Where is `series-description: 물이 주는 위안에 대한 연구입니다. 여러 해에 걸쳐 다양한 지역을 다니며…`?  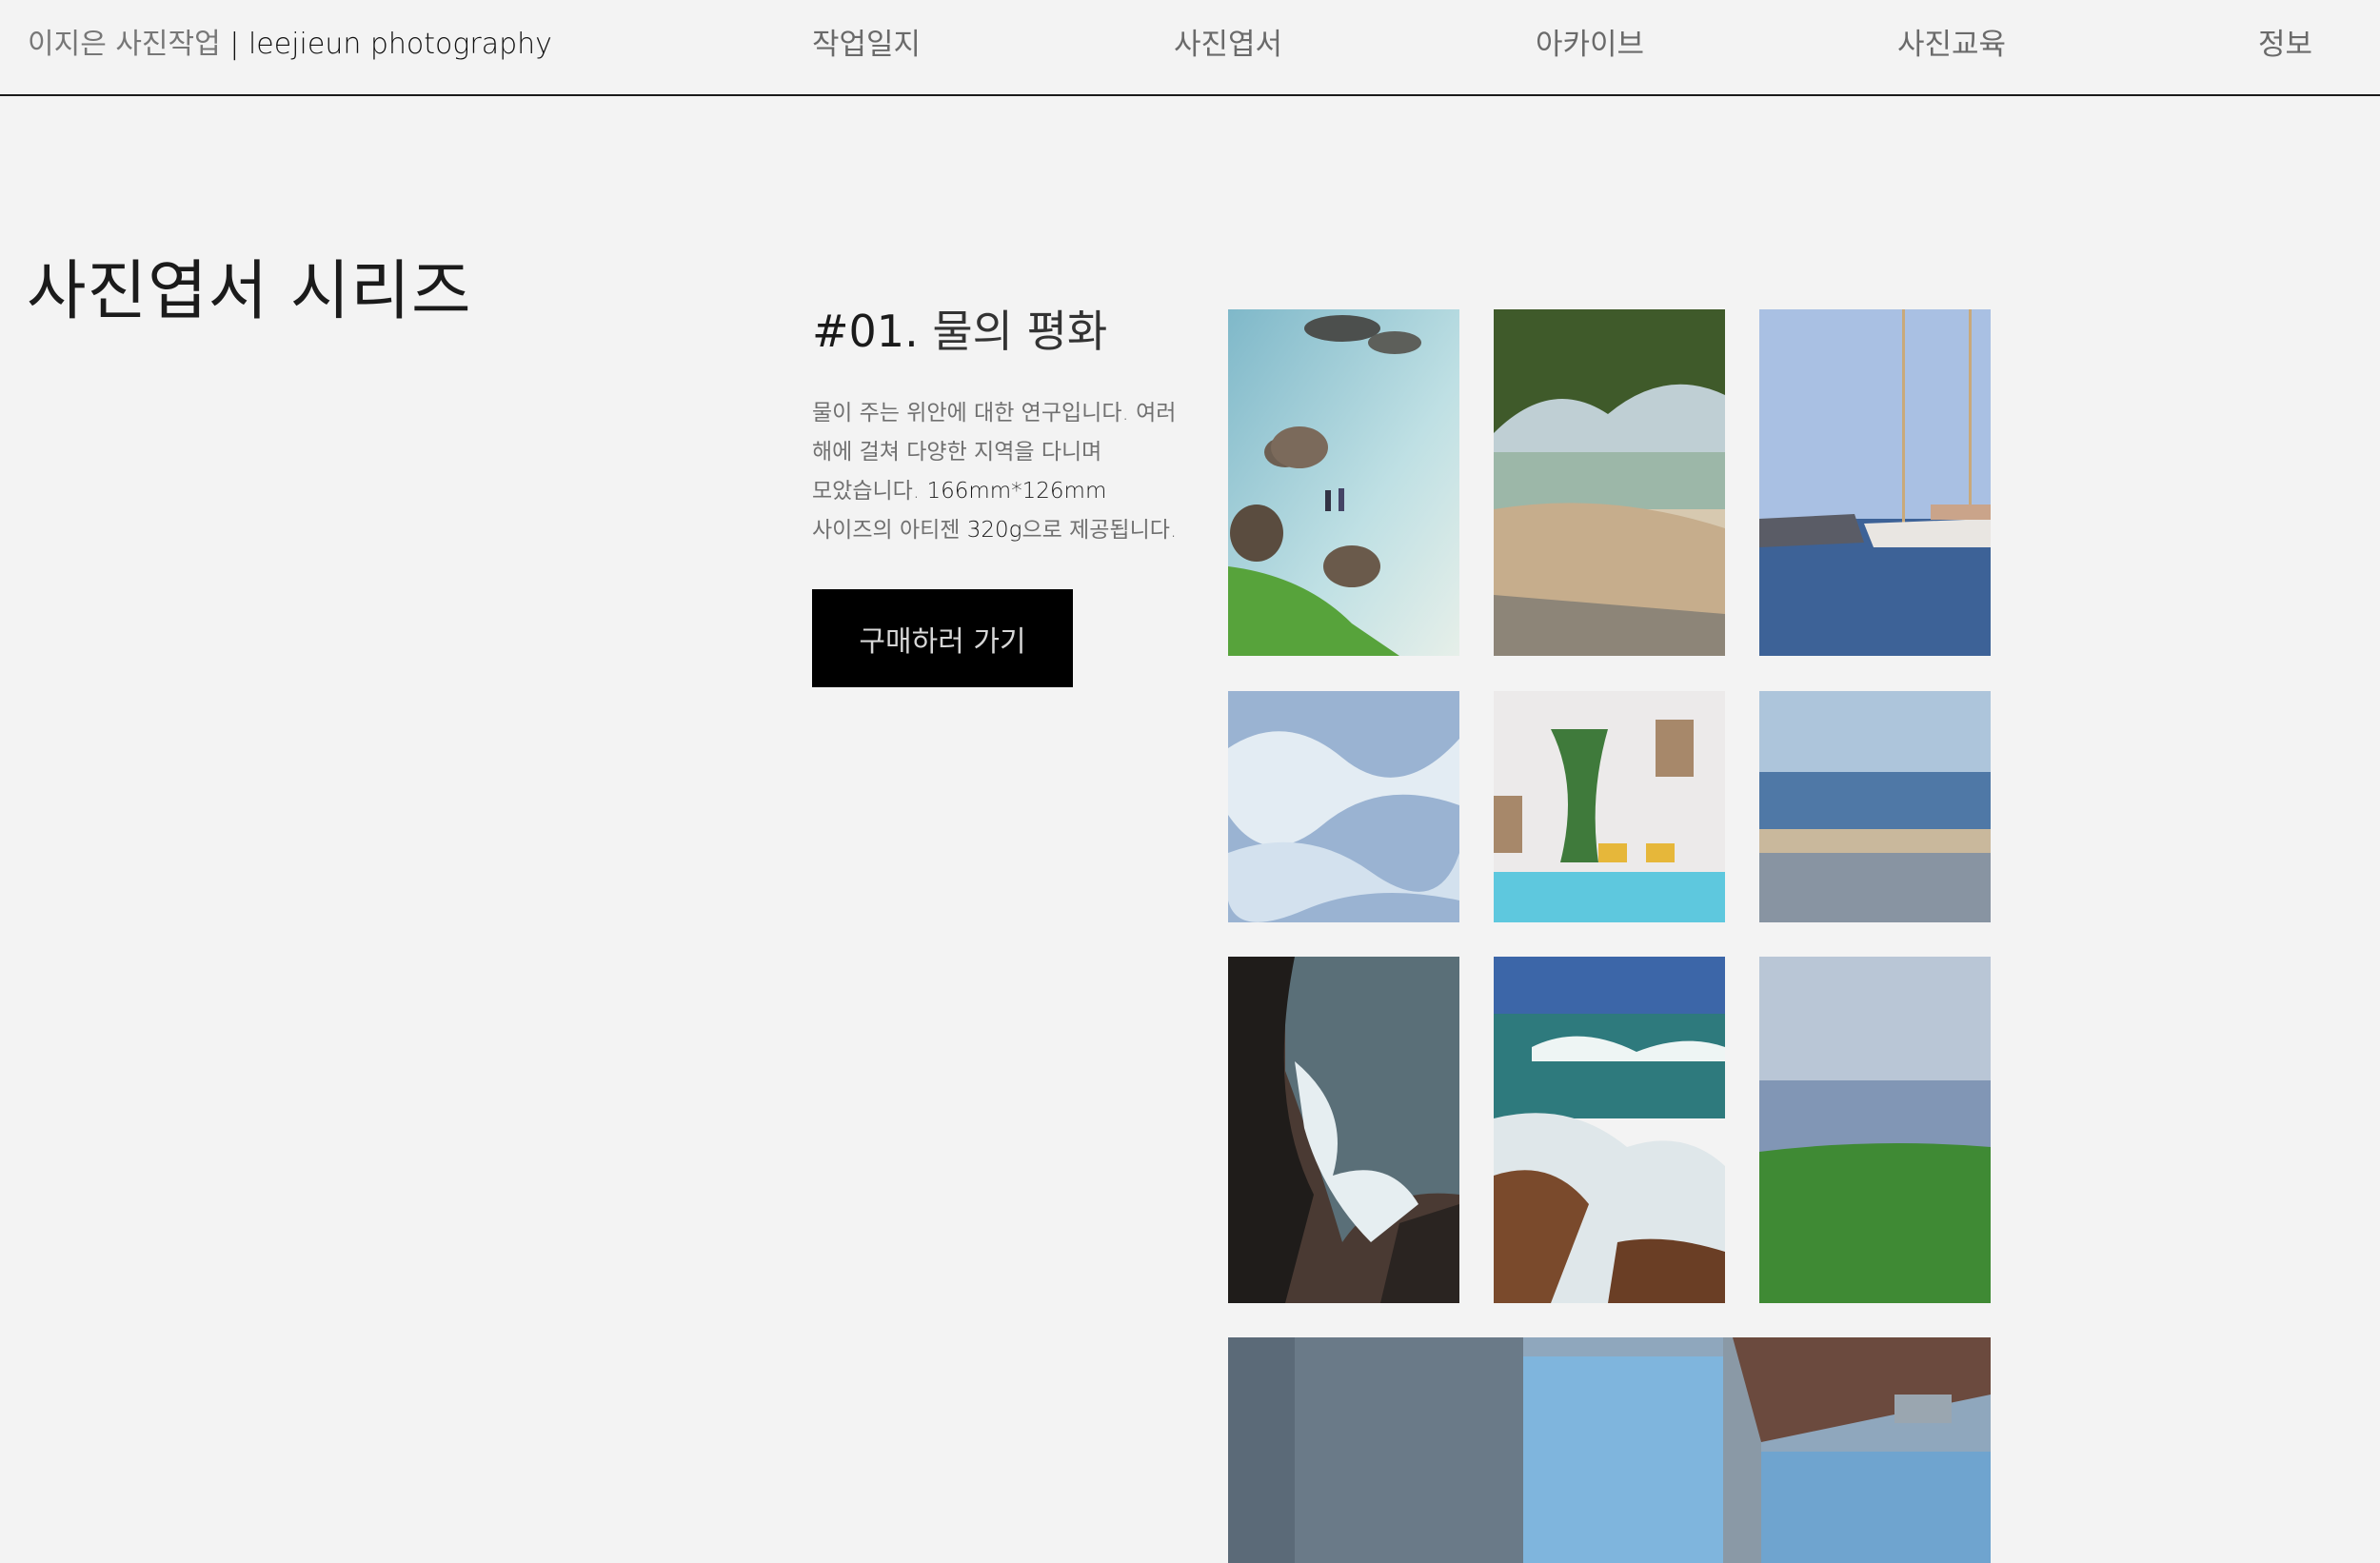
series-description: 물이 주는 위안에 대한 연구입니다. 여러 해에 걸쳐 다양한 지역을 다니며… is located at coordinates (1002, 472).